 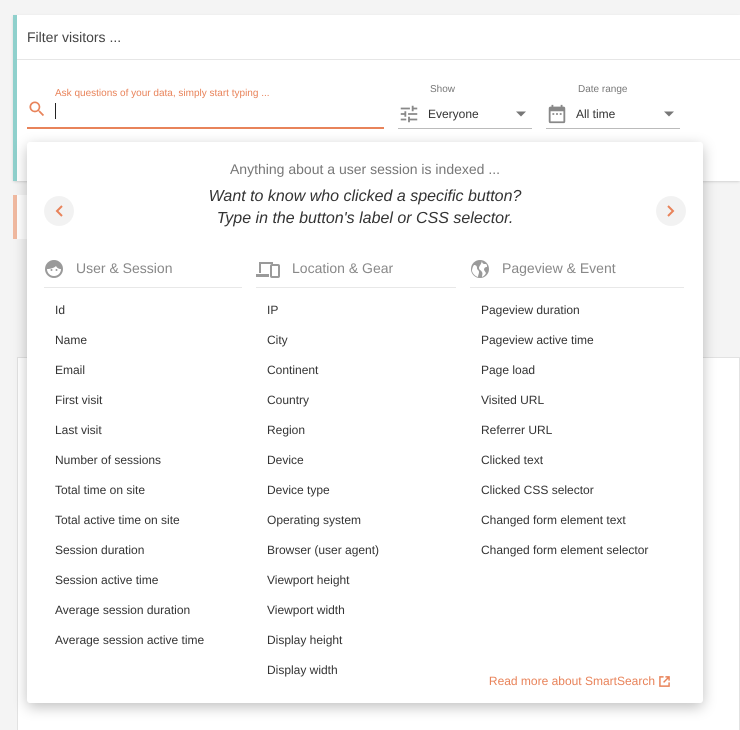 I want to click on search-term-item: Device type, so click(x=298, y=490).